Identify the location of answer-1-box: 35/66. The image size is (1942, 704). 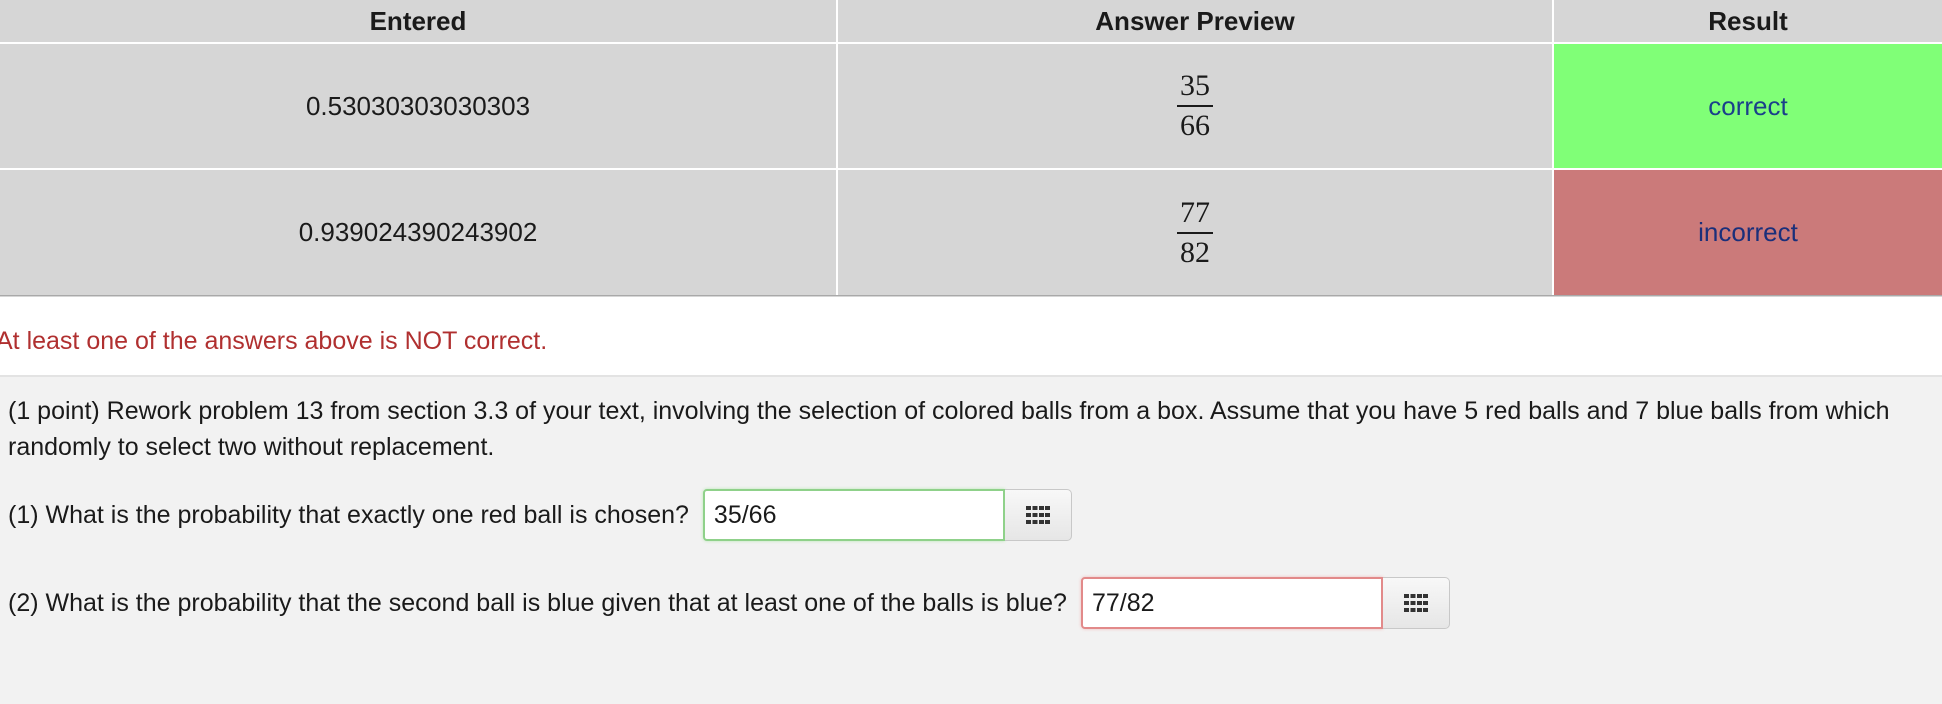
(887, 515).